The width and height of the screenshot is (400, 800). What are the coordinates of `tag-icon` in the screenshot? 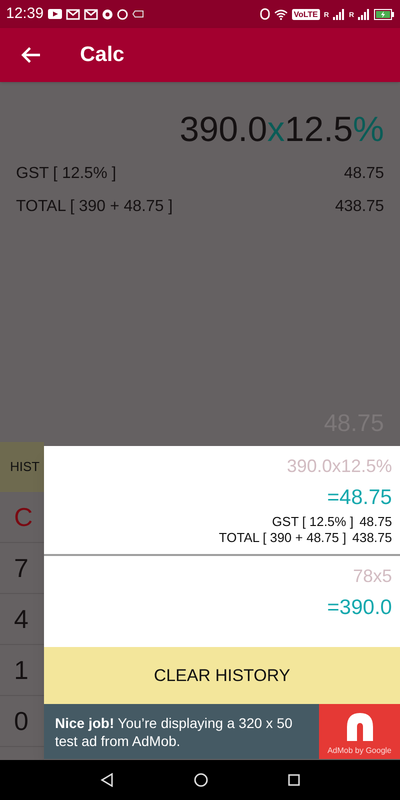 It's located at (138, 14).